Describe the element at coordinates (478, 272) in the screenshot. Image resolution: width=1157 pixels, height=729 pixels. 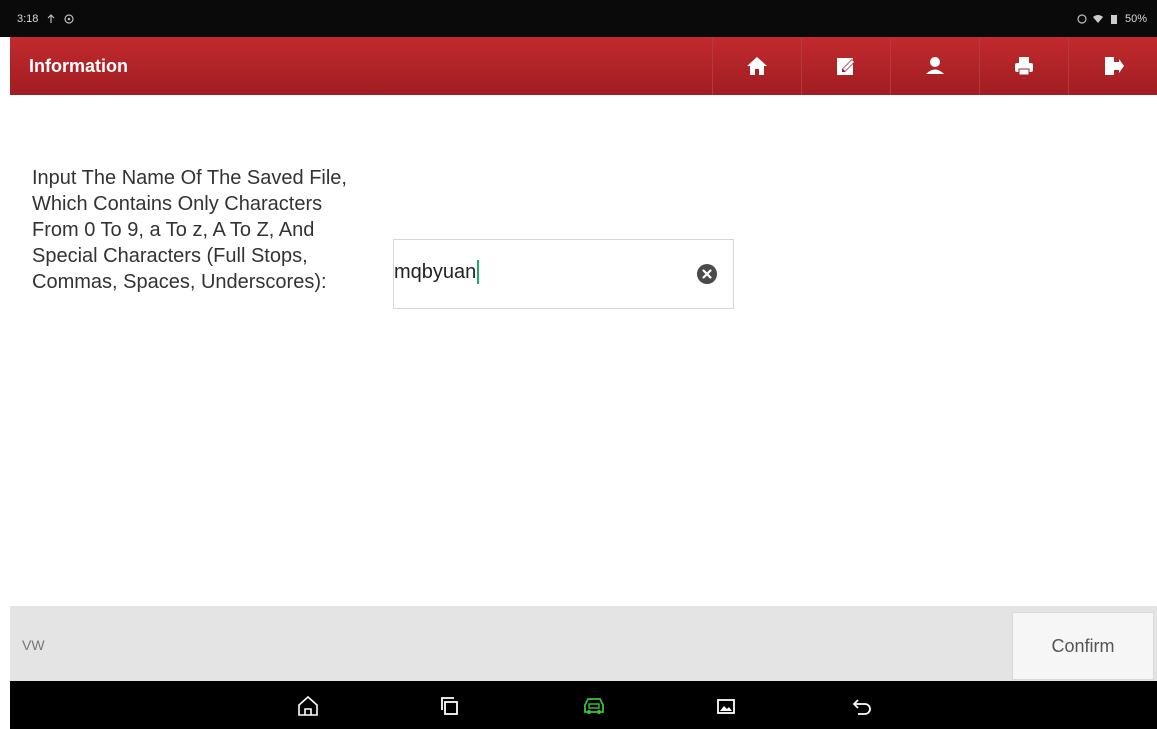
I see `text-caret` at that location.